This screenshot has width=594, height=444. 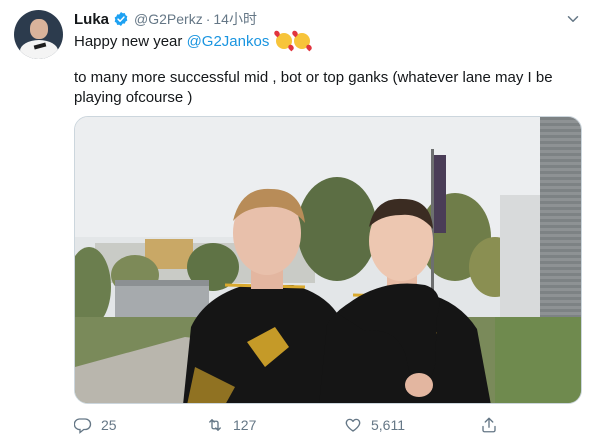 I want to click on like-count: 5,611, so click(x=388, y=425).